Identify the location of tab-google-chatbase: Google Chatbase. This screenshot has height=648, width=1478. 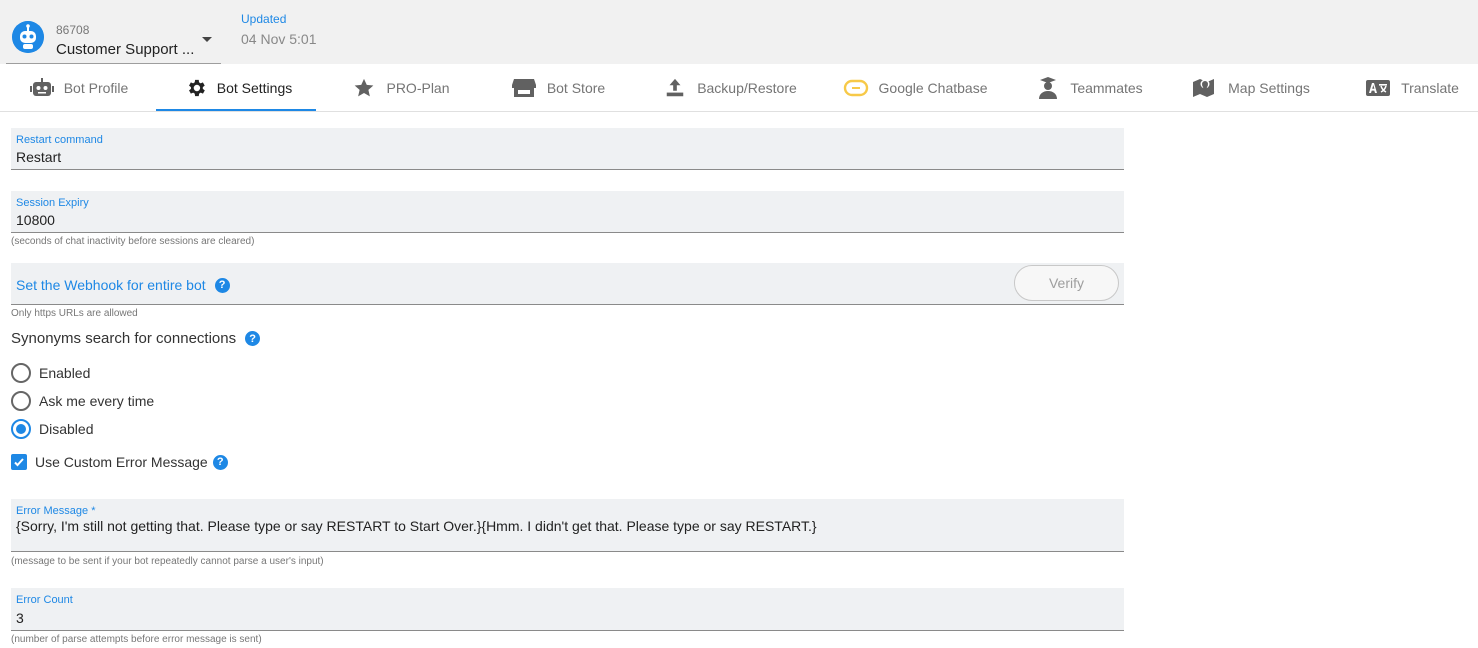
(915, 88).